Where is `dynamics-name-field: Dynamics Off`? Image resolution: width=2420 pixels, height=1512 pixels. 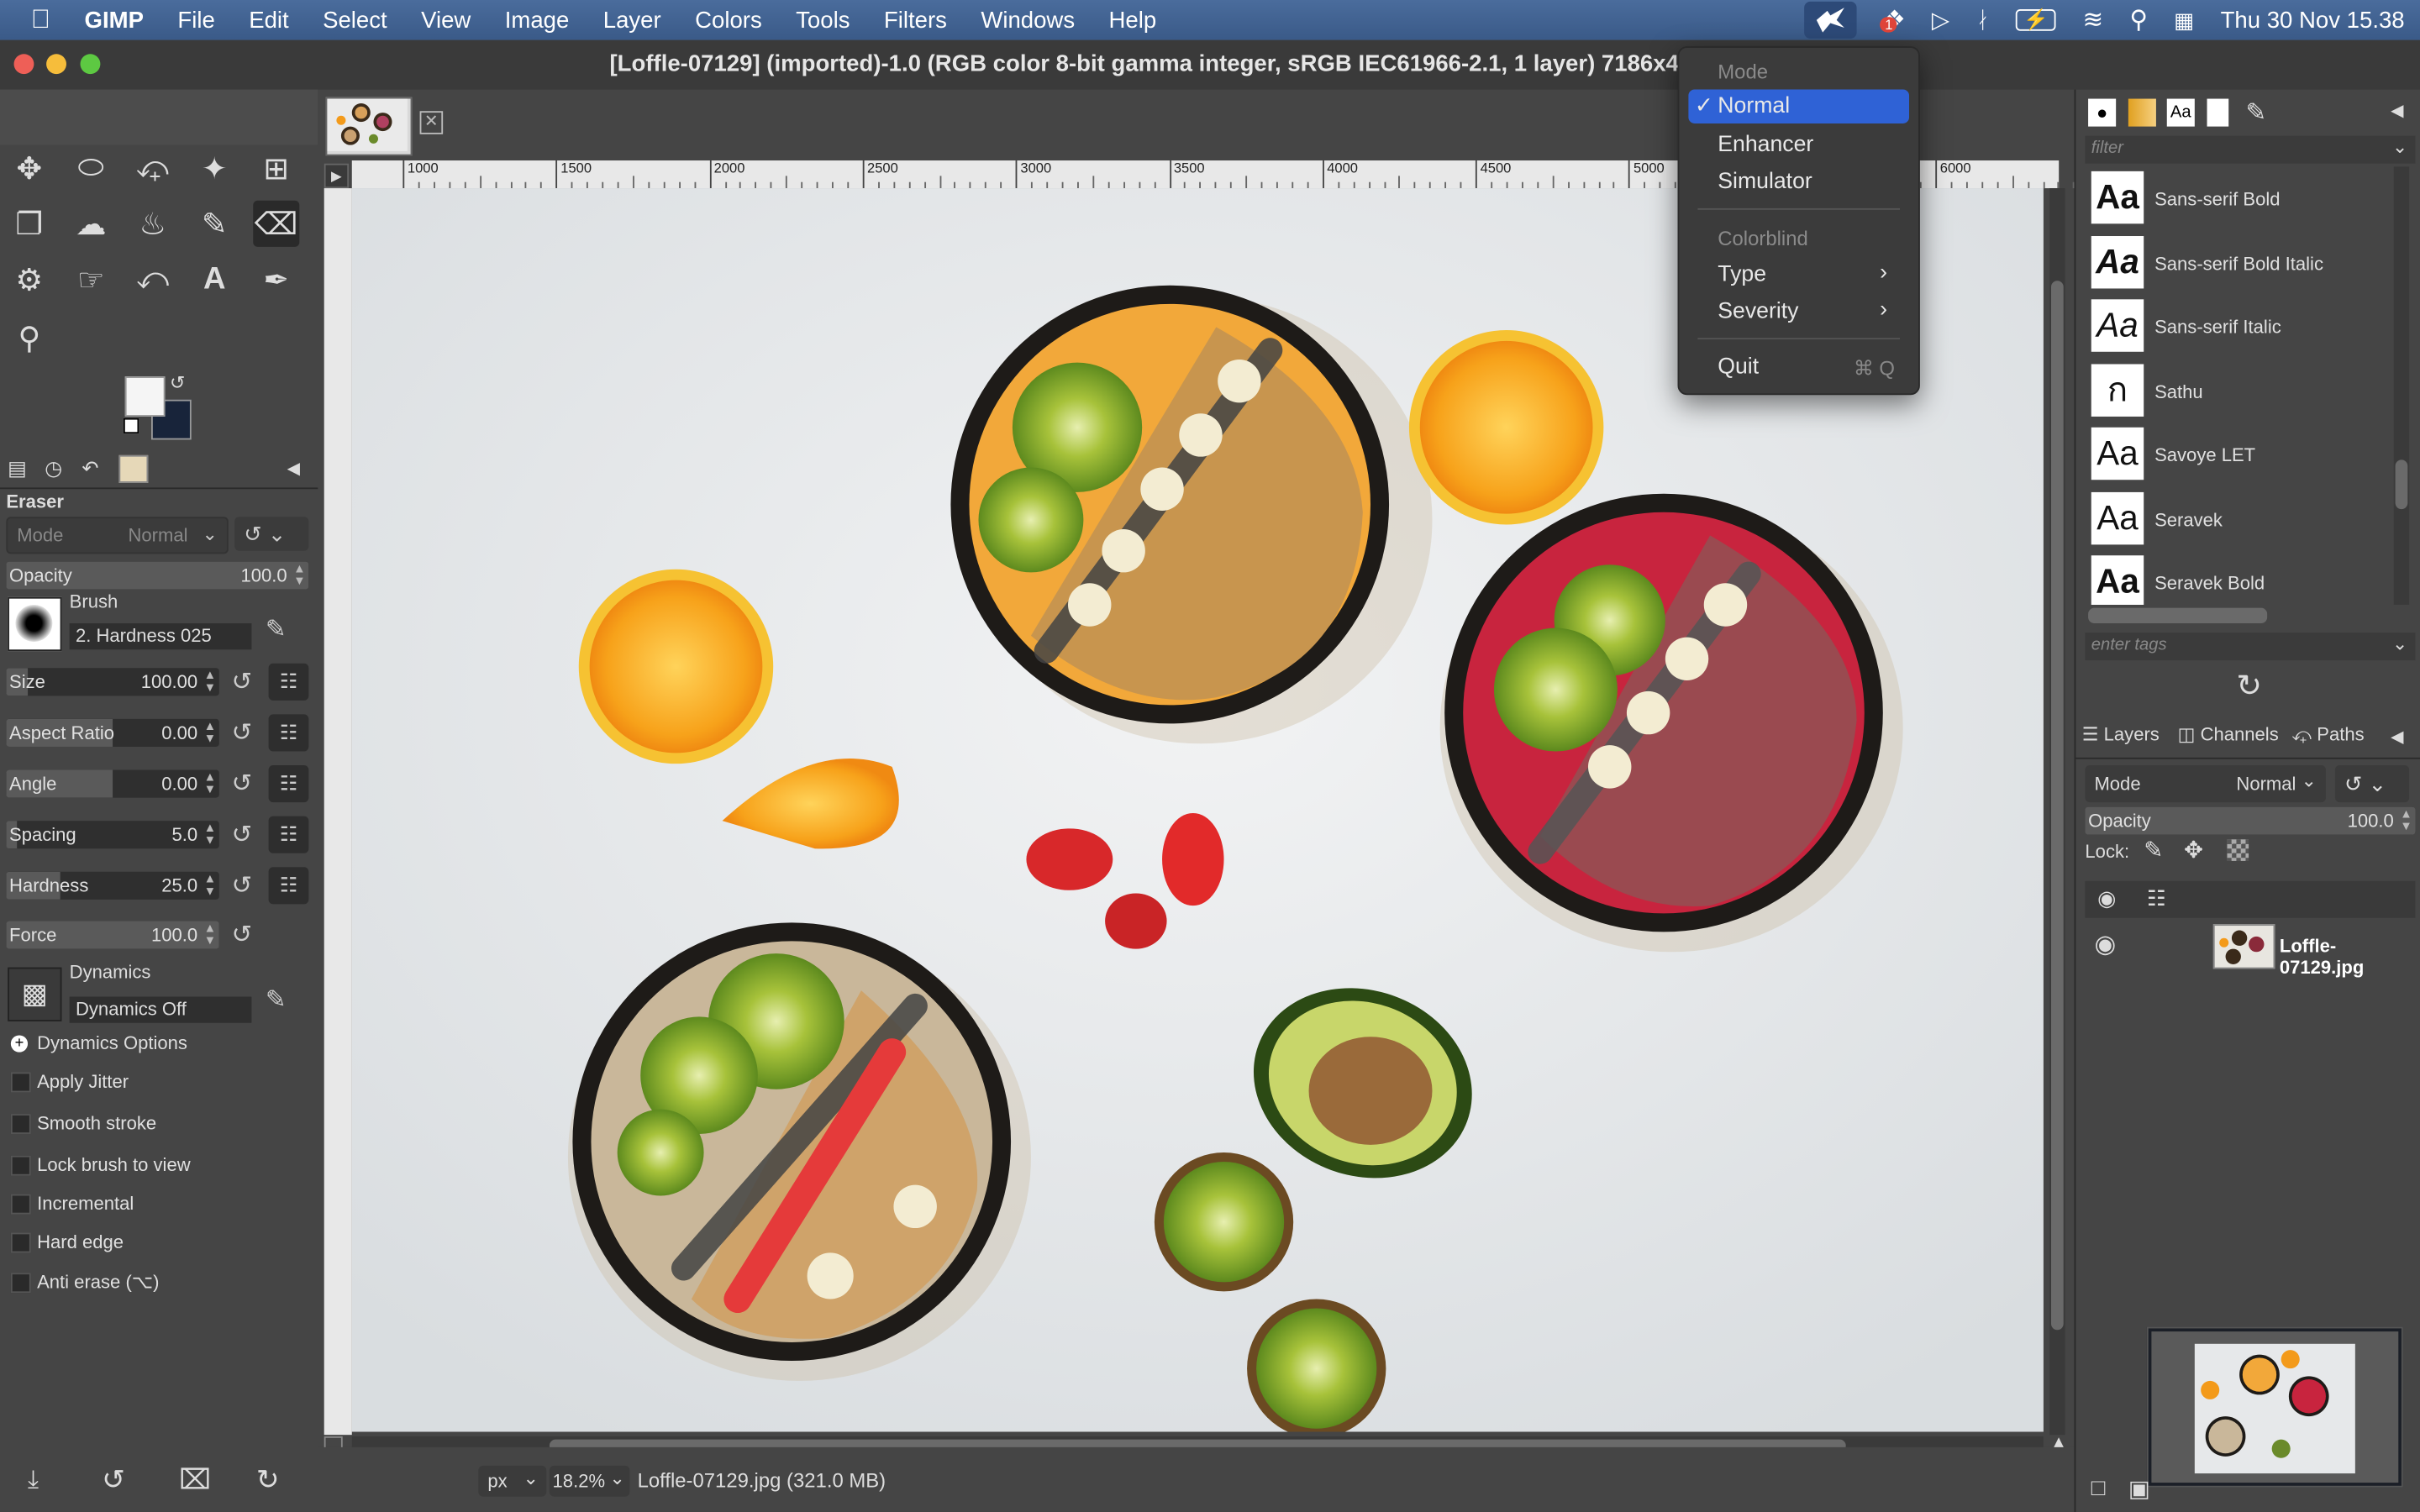
dynamics-name-field: Dynamics Off is located at coordinates (161, 1009).